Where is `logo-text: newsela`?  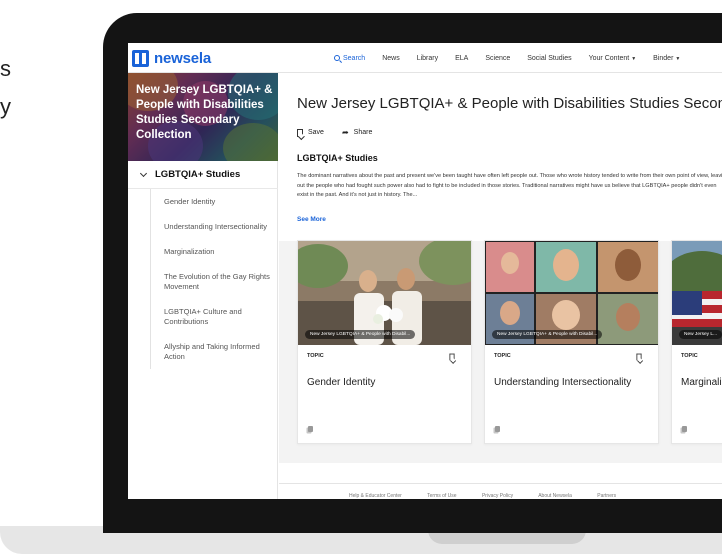 logo-text: newsela is located at coordinates (182, 58).